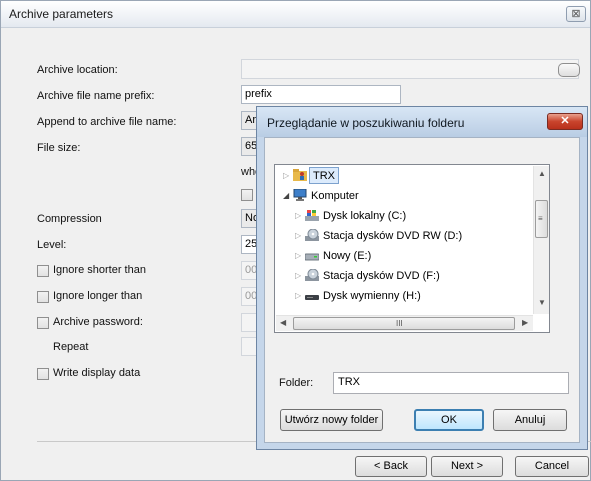  What do you see at coordinates (525, 322) in the screenshot?
I see `scroll-right-icon: ▶` at bounding box center [525, 322].